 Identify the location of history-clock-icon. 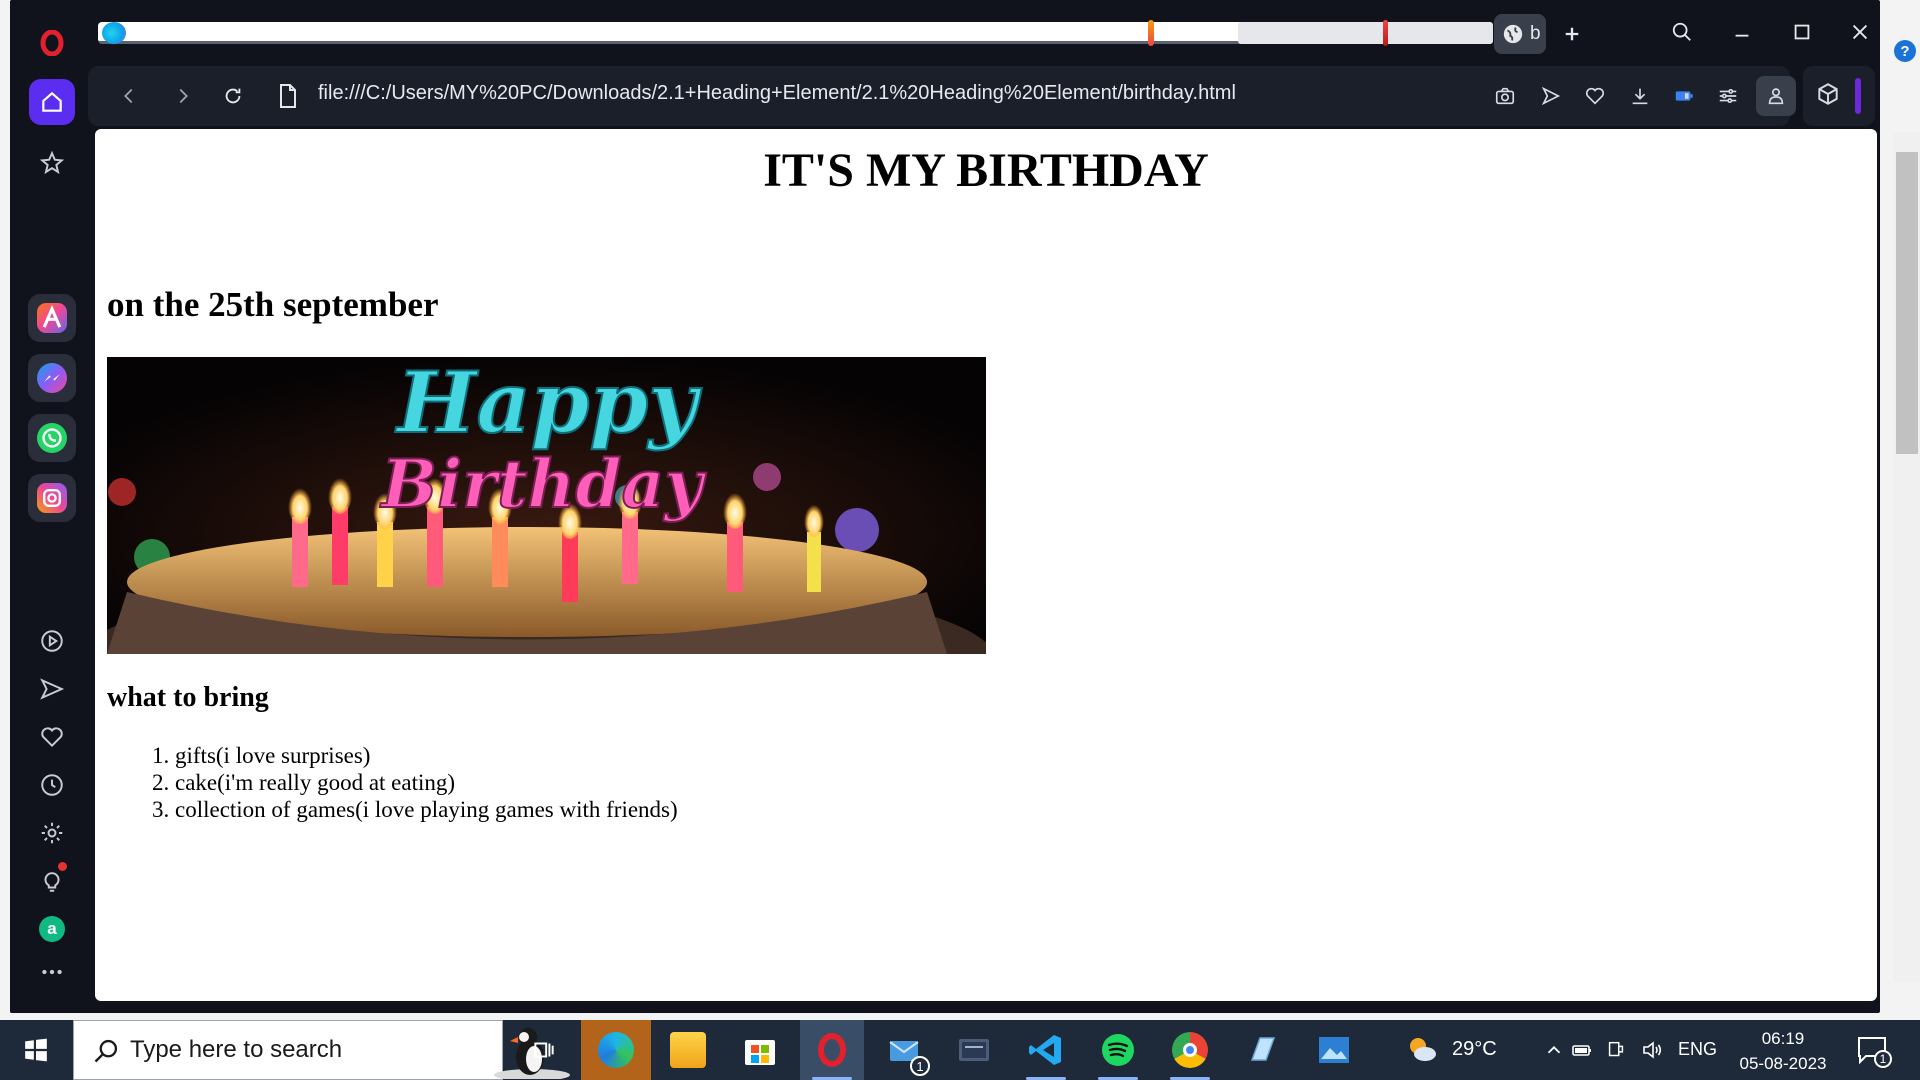
(52, 785).